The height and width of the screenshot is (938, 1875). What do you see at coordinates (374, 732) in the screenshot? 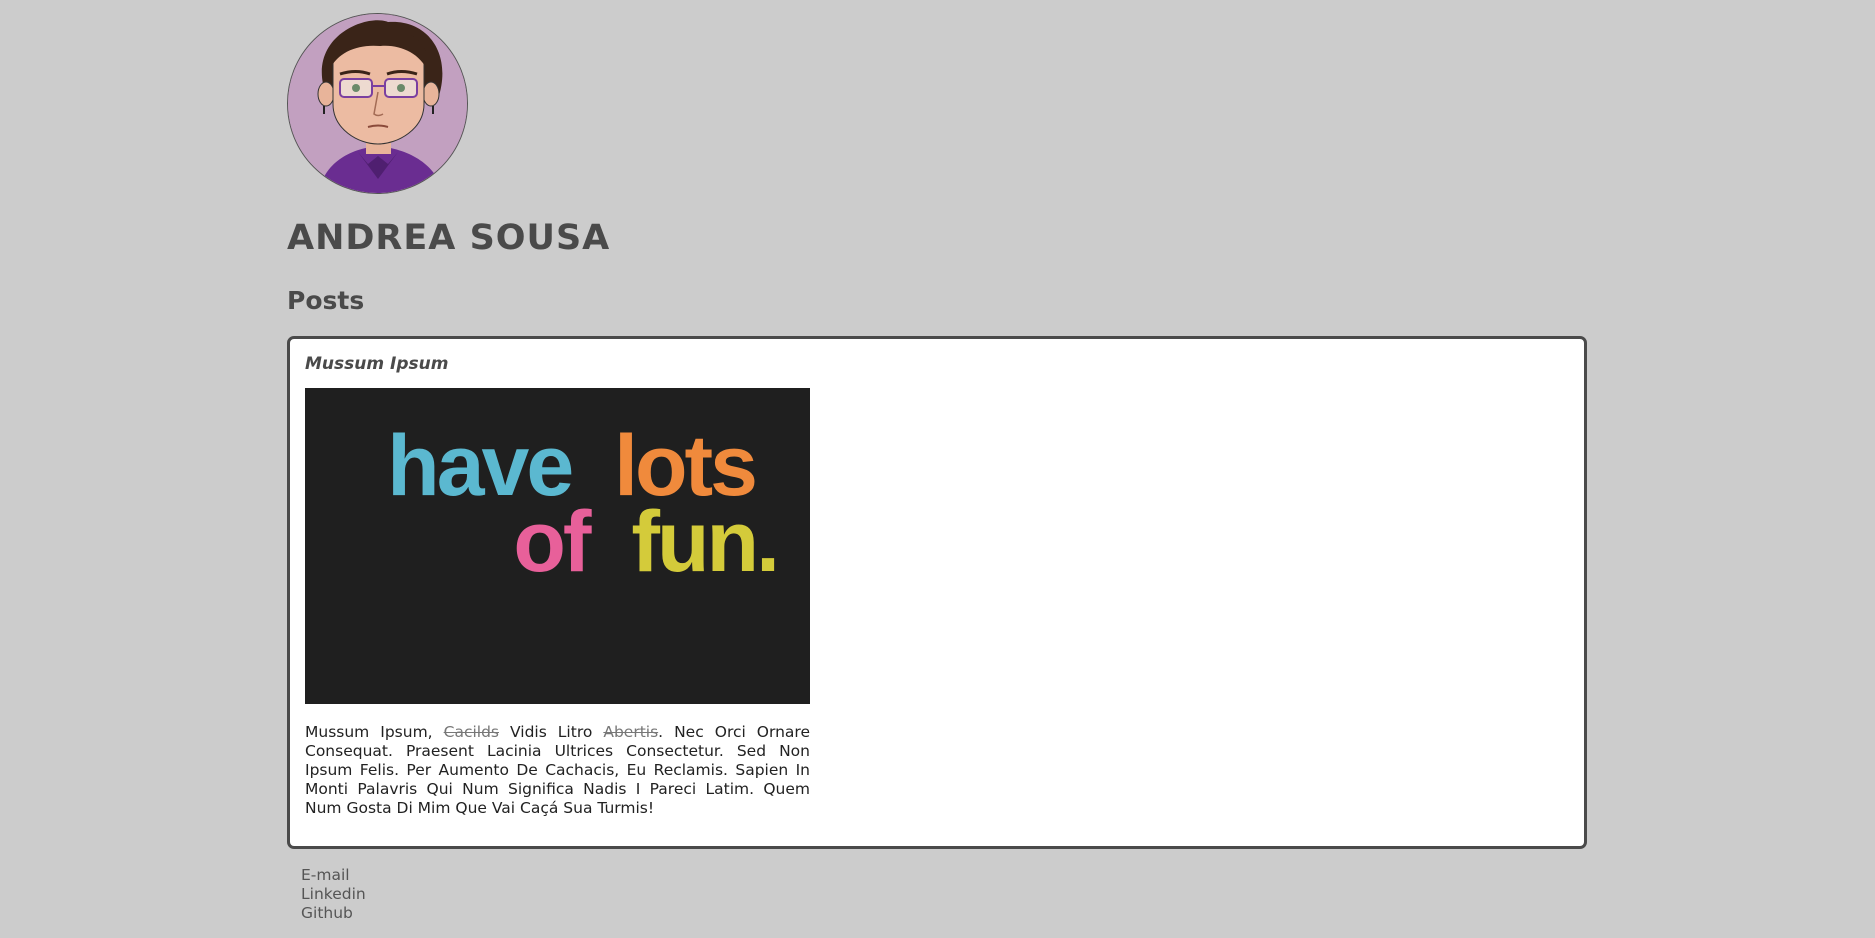
I see `post-body-part1: Mussum Ipsum,` at bounding box center [374, 732].